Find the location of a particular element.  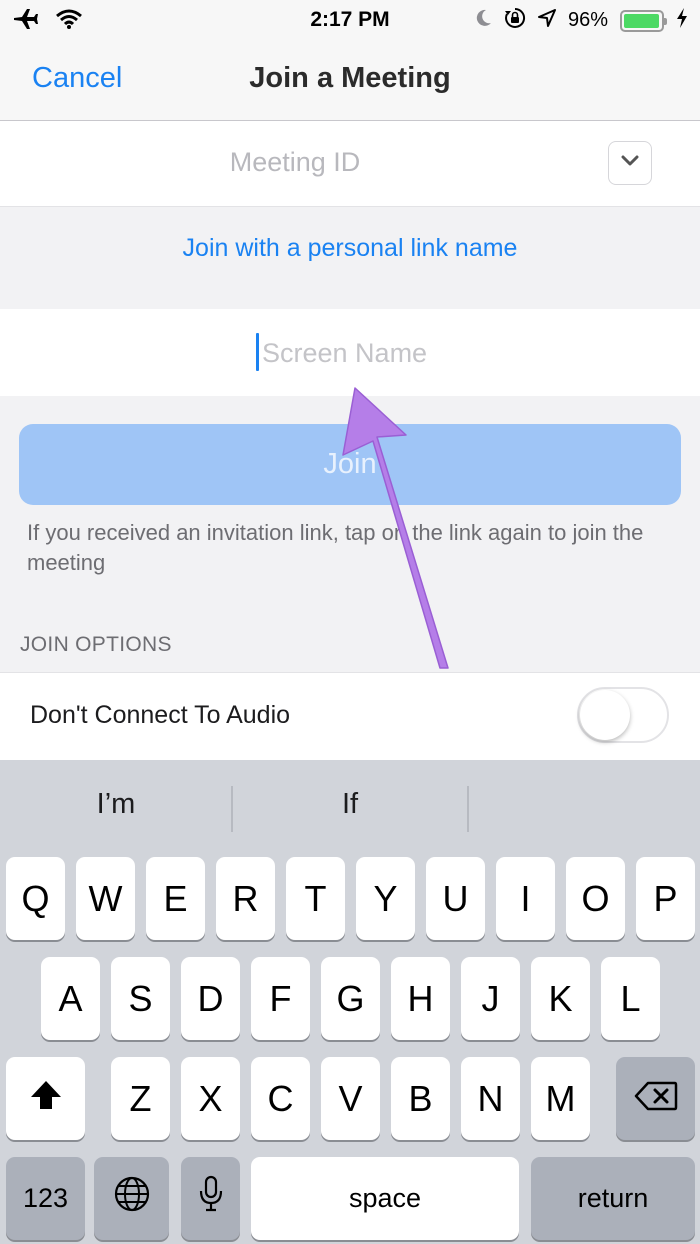

battery-fill is located at coordinates (641, 20).